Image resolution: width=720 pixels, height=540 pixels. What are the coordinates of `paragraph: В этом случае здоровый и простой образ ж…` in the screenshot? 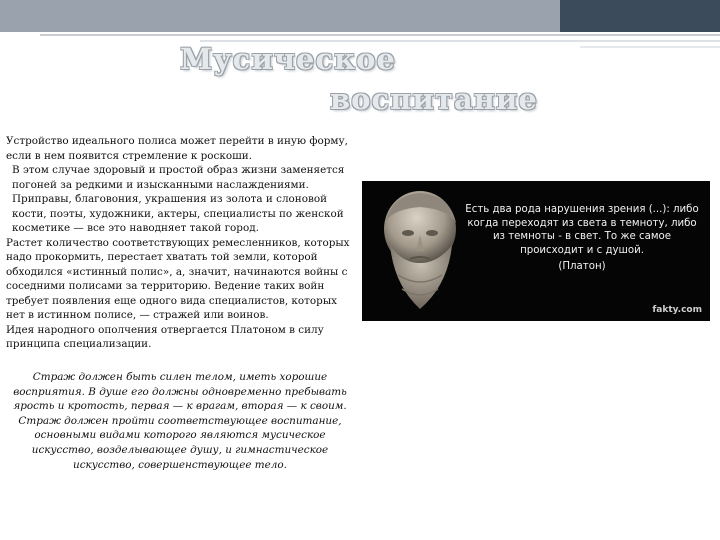 It's located at (178, 199).